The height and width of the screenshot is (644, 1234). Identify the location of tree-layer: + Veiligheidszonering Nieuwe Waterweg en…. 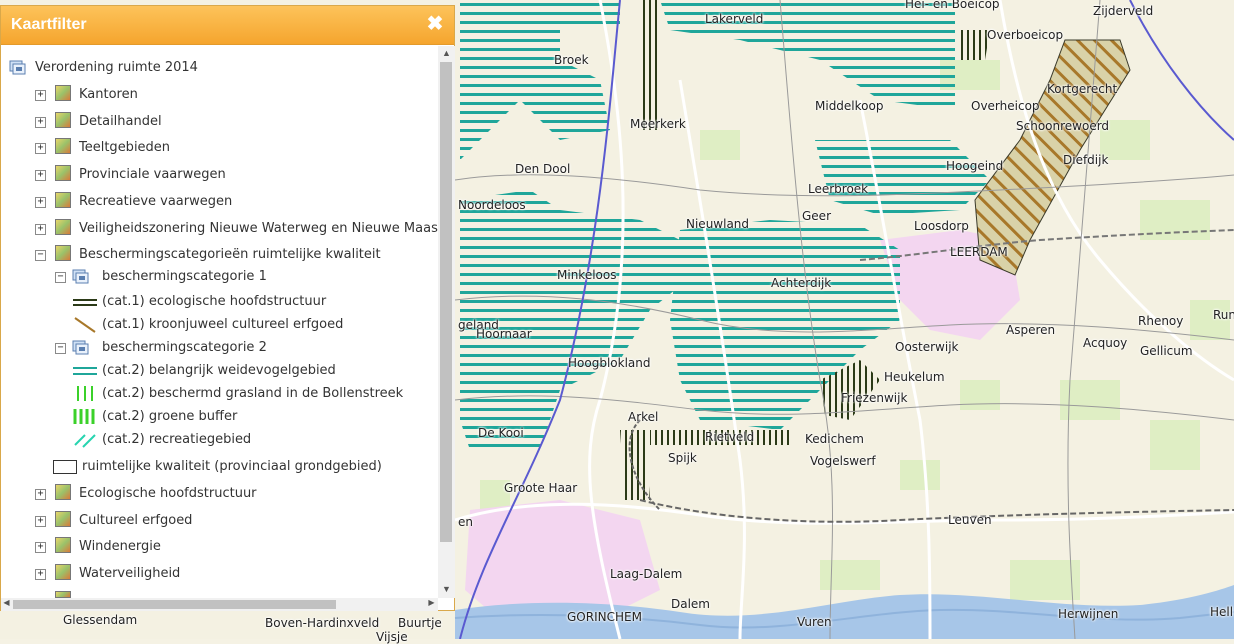
(236, 229).